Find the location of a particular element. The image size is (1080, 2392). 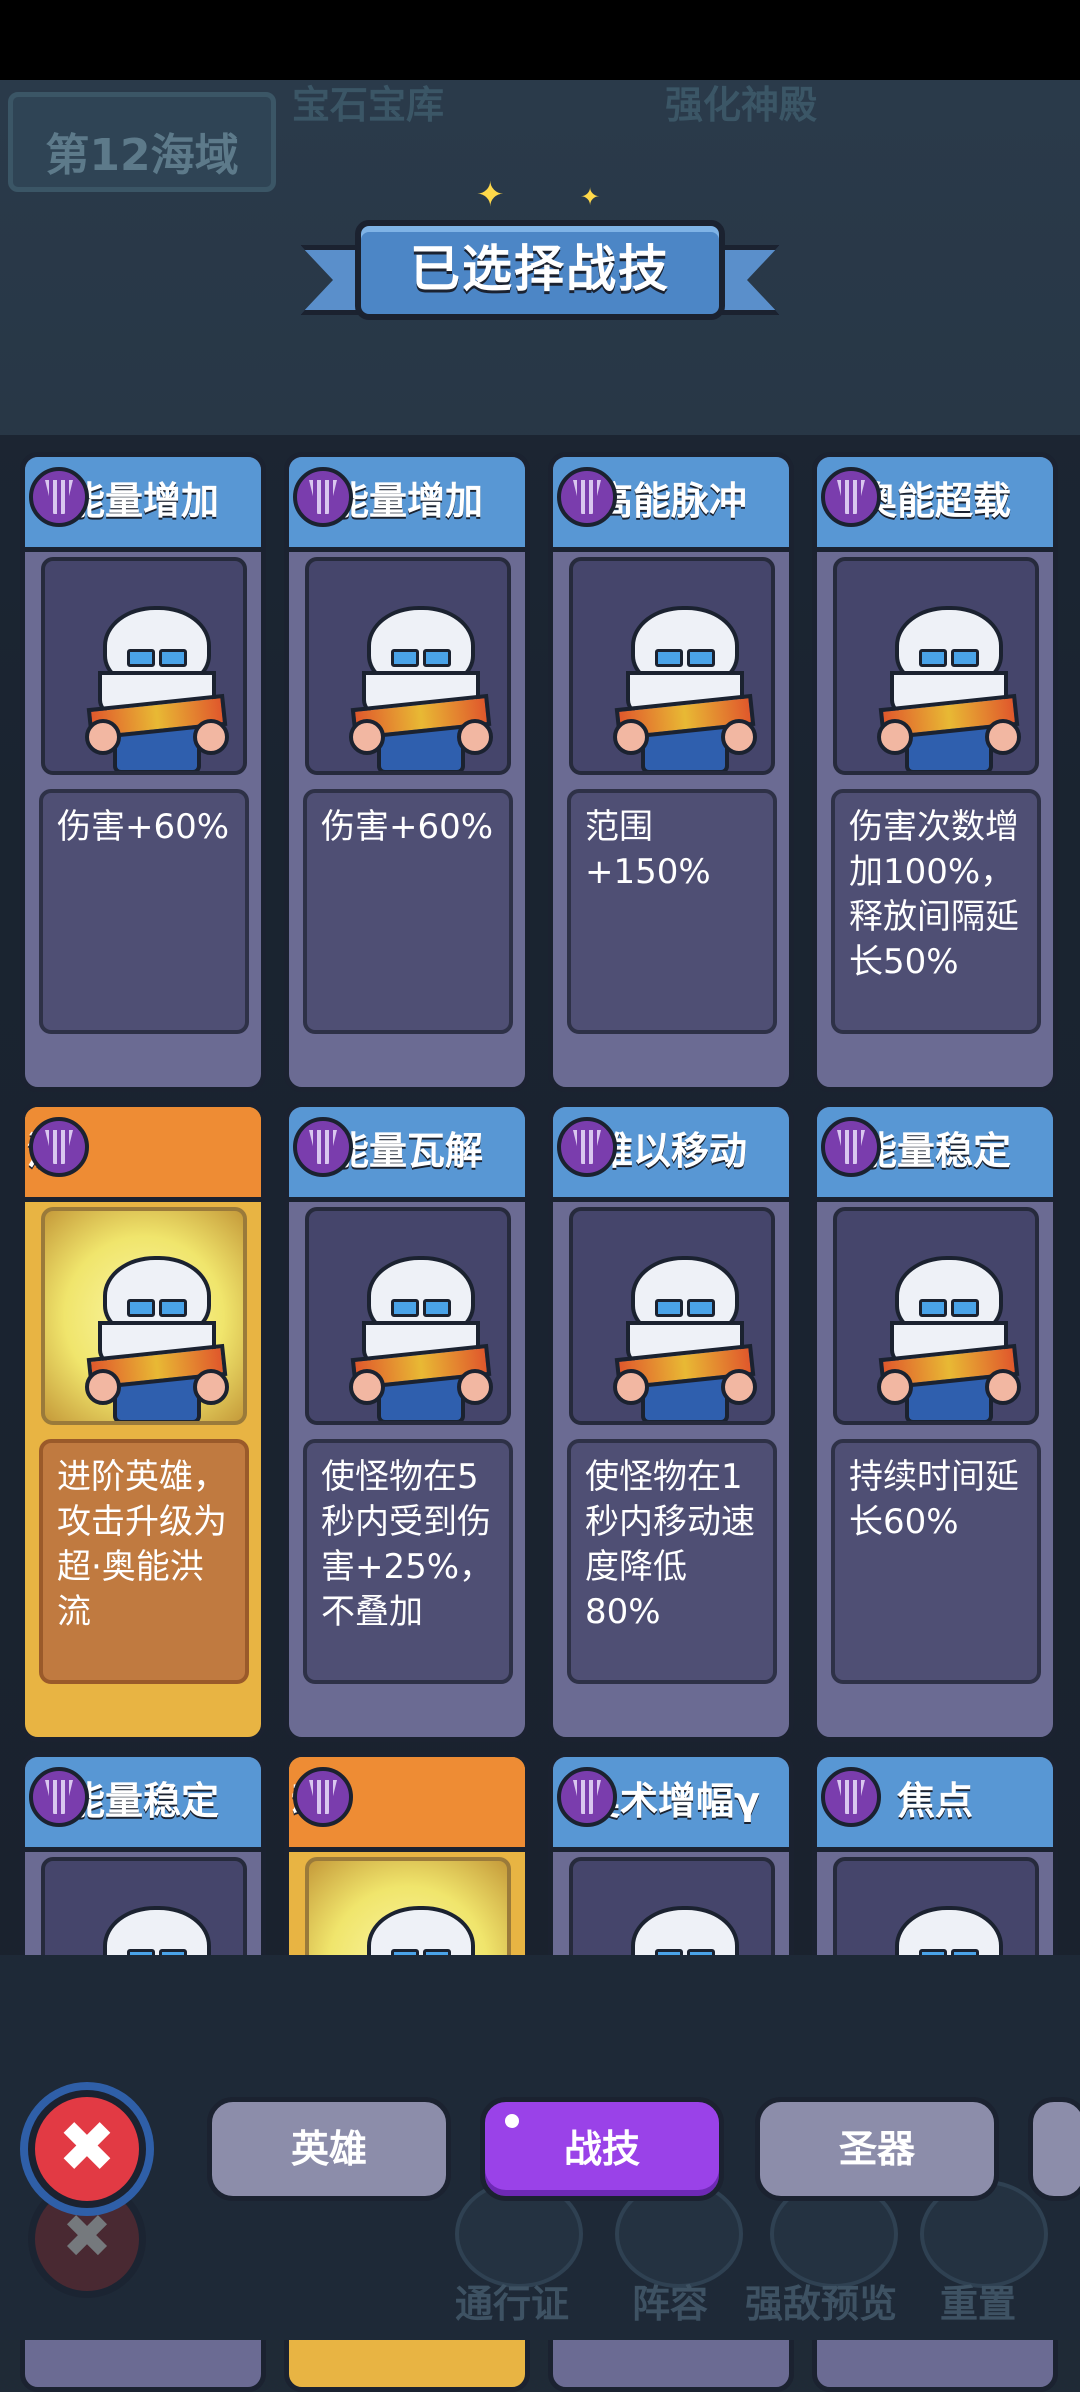

skill-card-desc: 进阶英雄，攻击升级为超·奥能洪流 is located at coordinates (144, 1561).